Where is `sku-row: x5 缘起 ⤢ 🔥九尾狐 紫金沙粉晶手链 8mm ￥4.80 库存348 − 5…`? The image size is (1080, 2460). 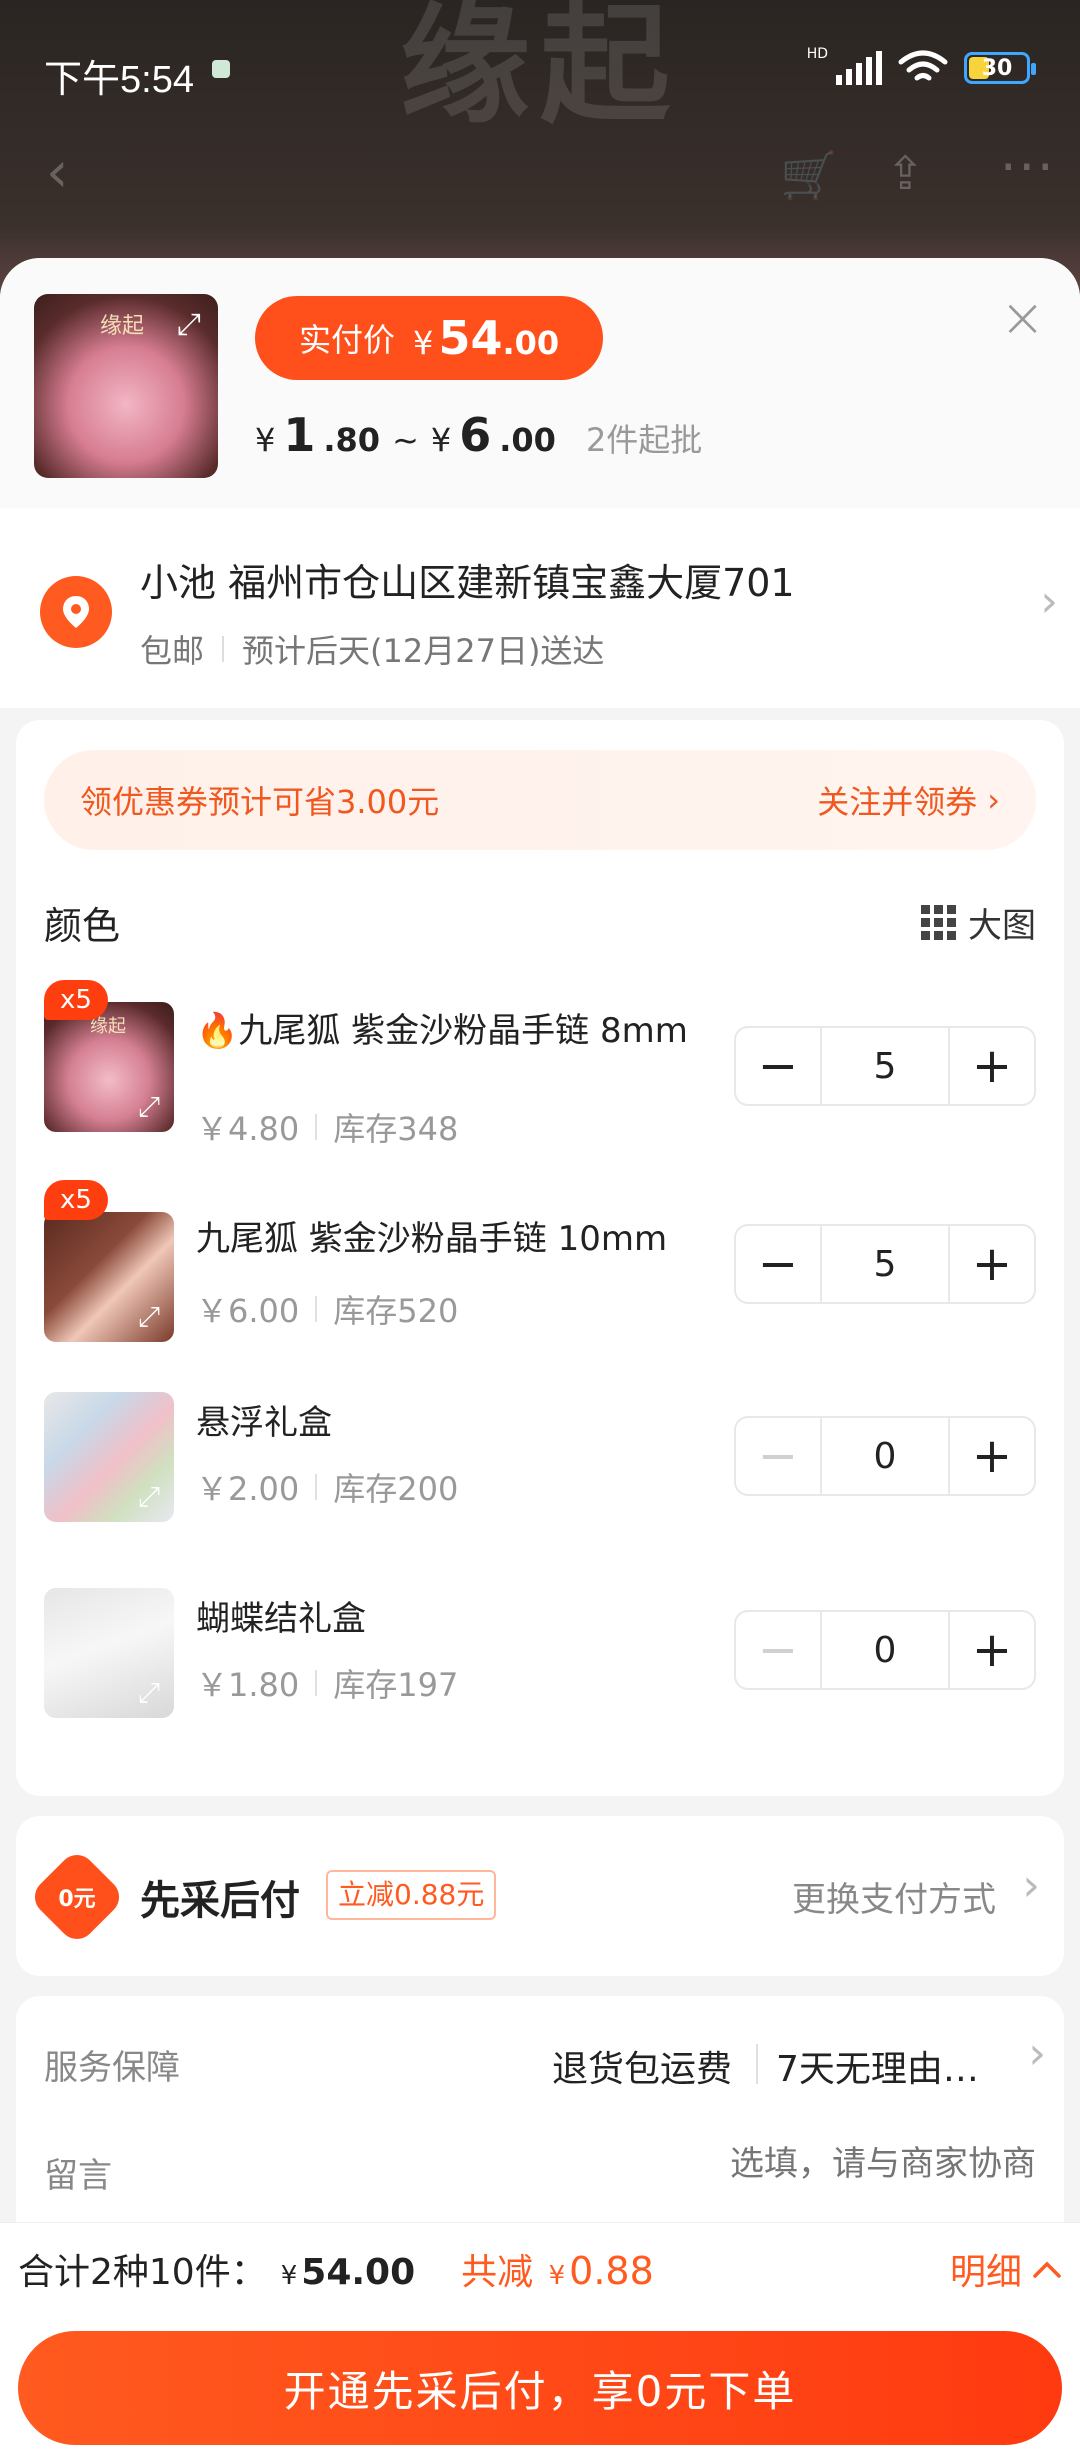 sku-row: x5 缘起 ⤢ 🔥九尾狐 紫金沙粉晶手链 8mm ￥4.80 库存348 − 5… is located at coordinates (540, 1066).